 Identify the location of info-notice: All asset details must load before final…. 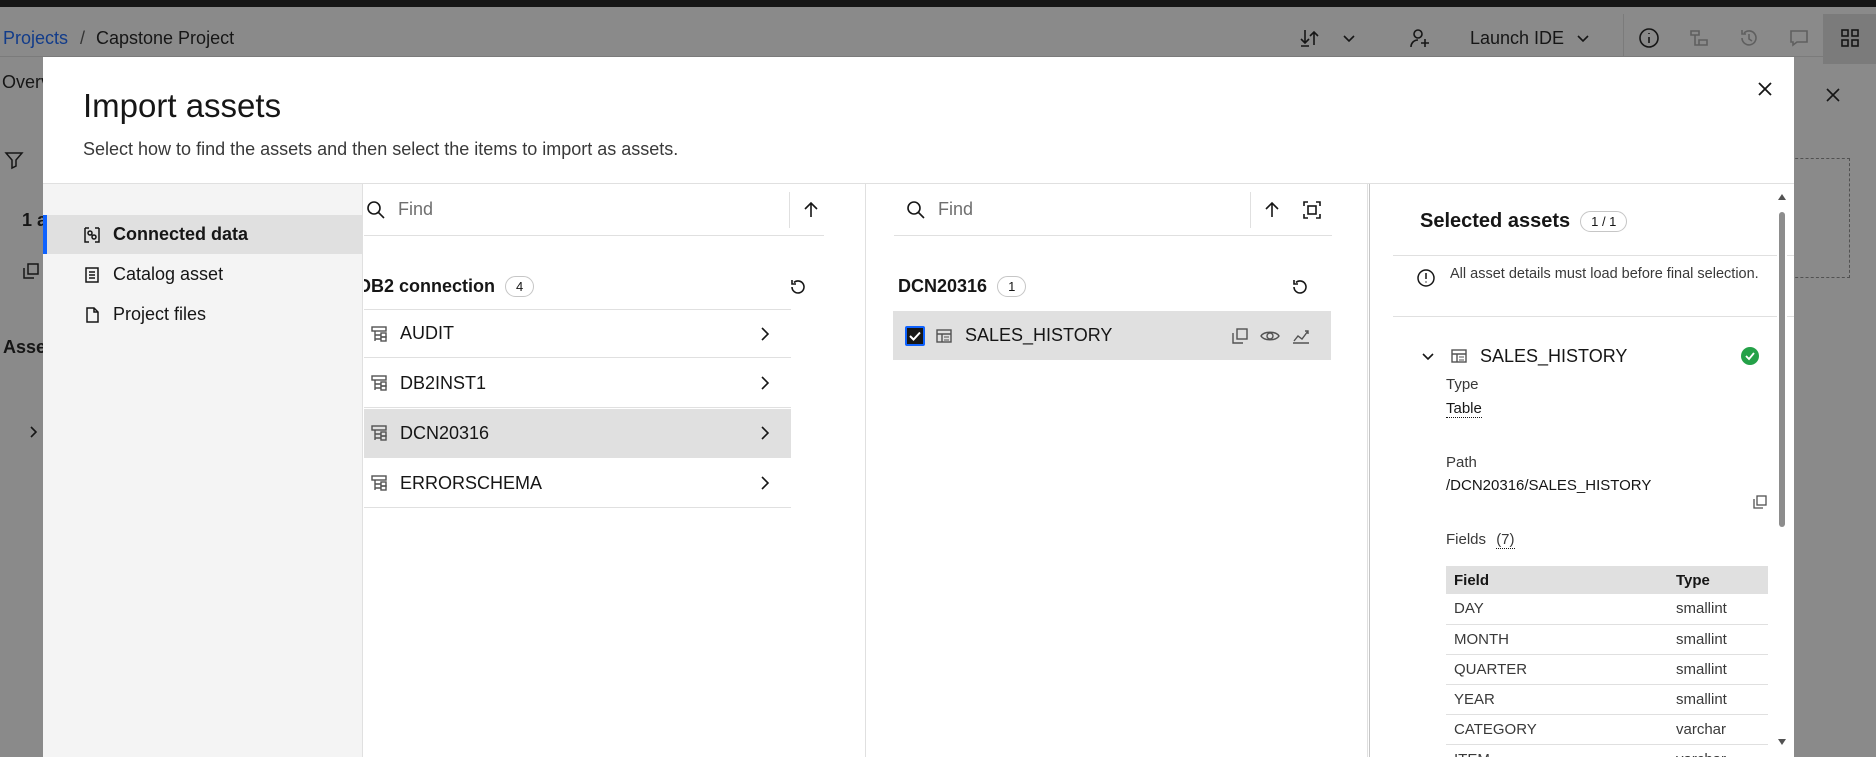
(1596, 275).